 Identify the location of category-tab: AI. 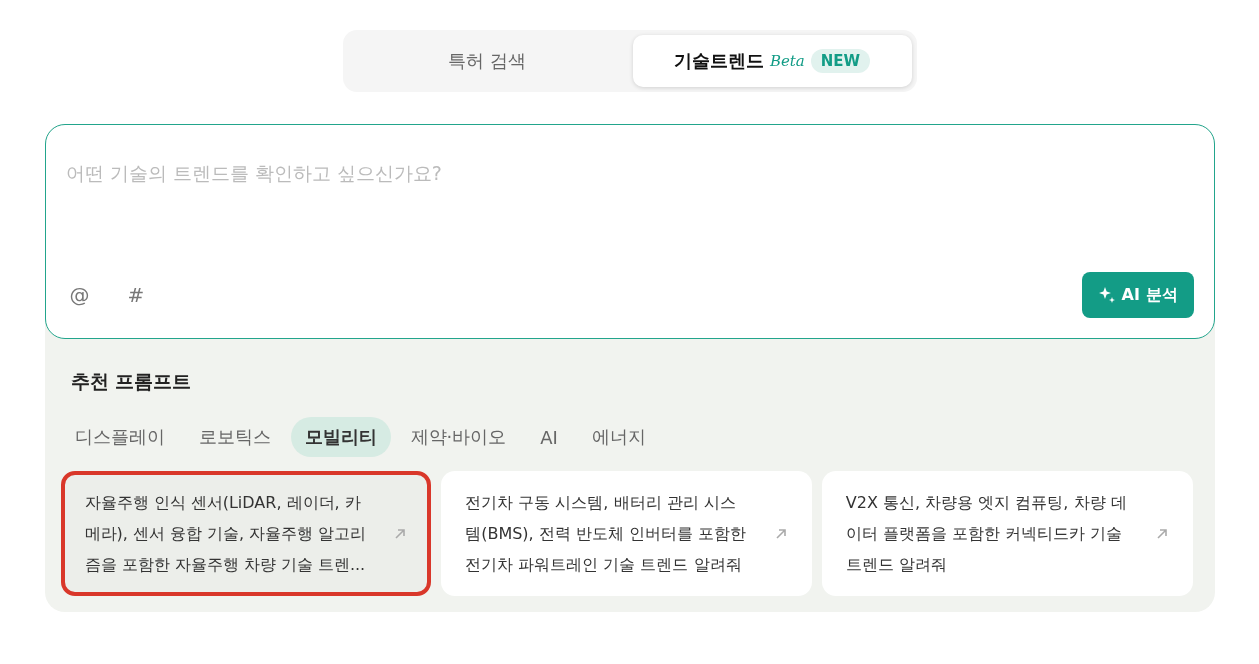
(549, 437).